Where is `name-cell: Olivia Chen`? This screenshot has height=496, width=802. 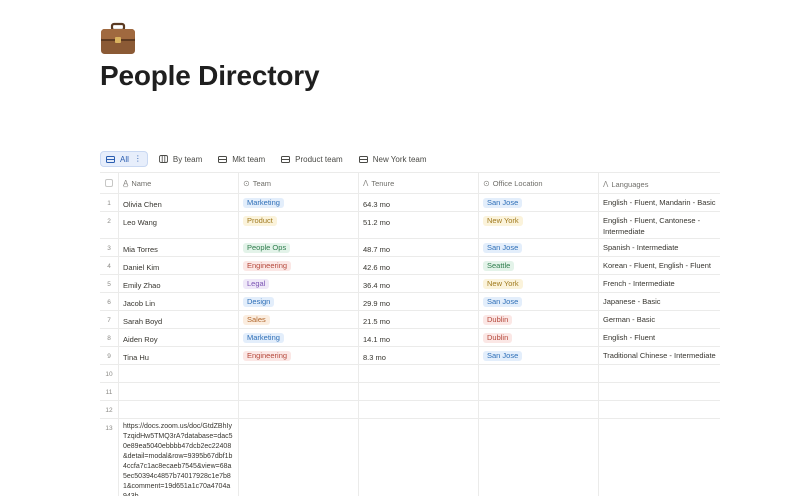 name-cell: Olivia Chen is located at coordinates (179, 202).